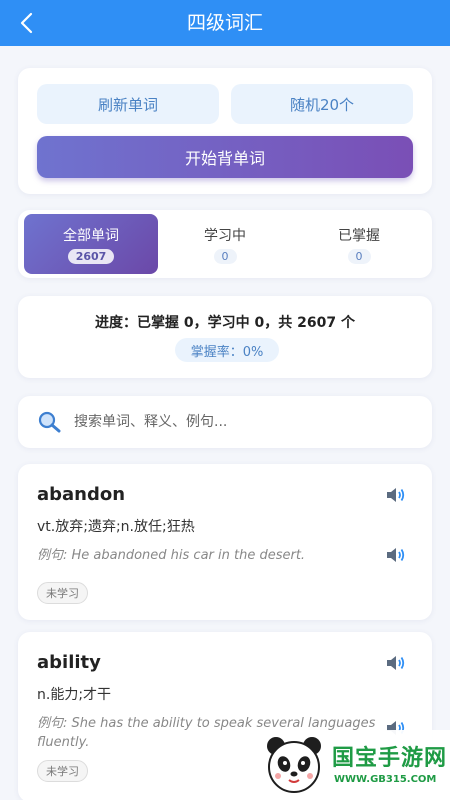  Describe the element at coordinates (116, 527) in the screenshot. I see `word-meaning: vt.放弃;遗弃;n.放任;狂热` at that location.